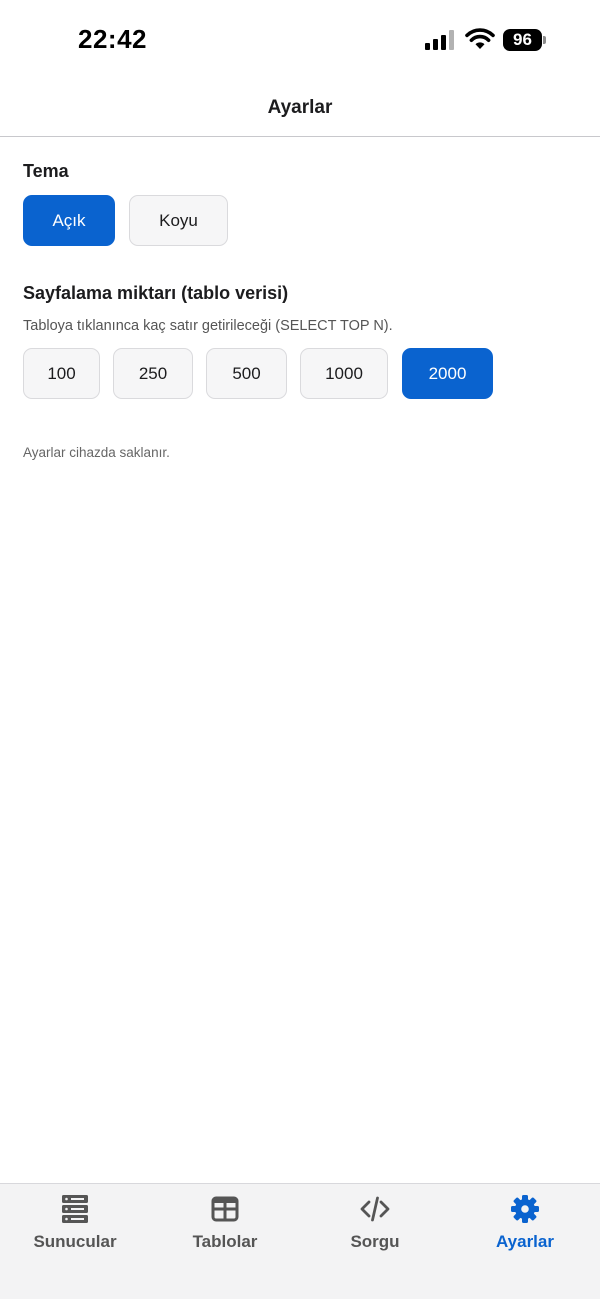 This screenshot has height=1299, width=600. I want to click on status-bar: 22:42 96, so click(300, 40).